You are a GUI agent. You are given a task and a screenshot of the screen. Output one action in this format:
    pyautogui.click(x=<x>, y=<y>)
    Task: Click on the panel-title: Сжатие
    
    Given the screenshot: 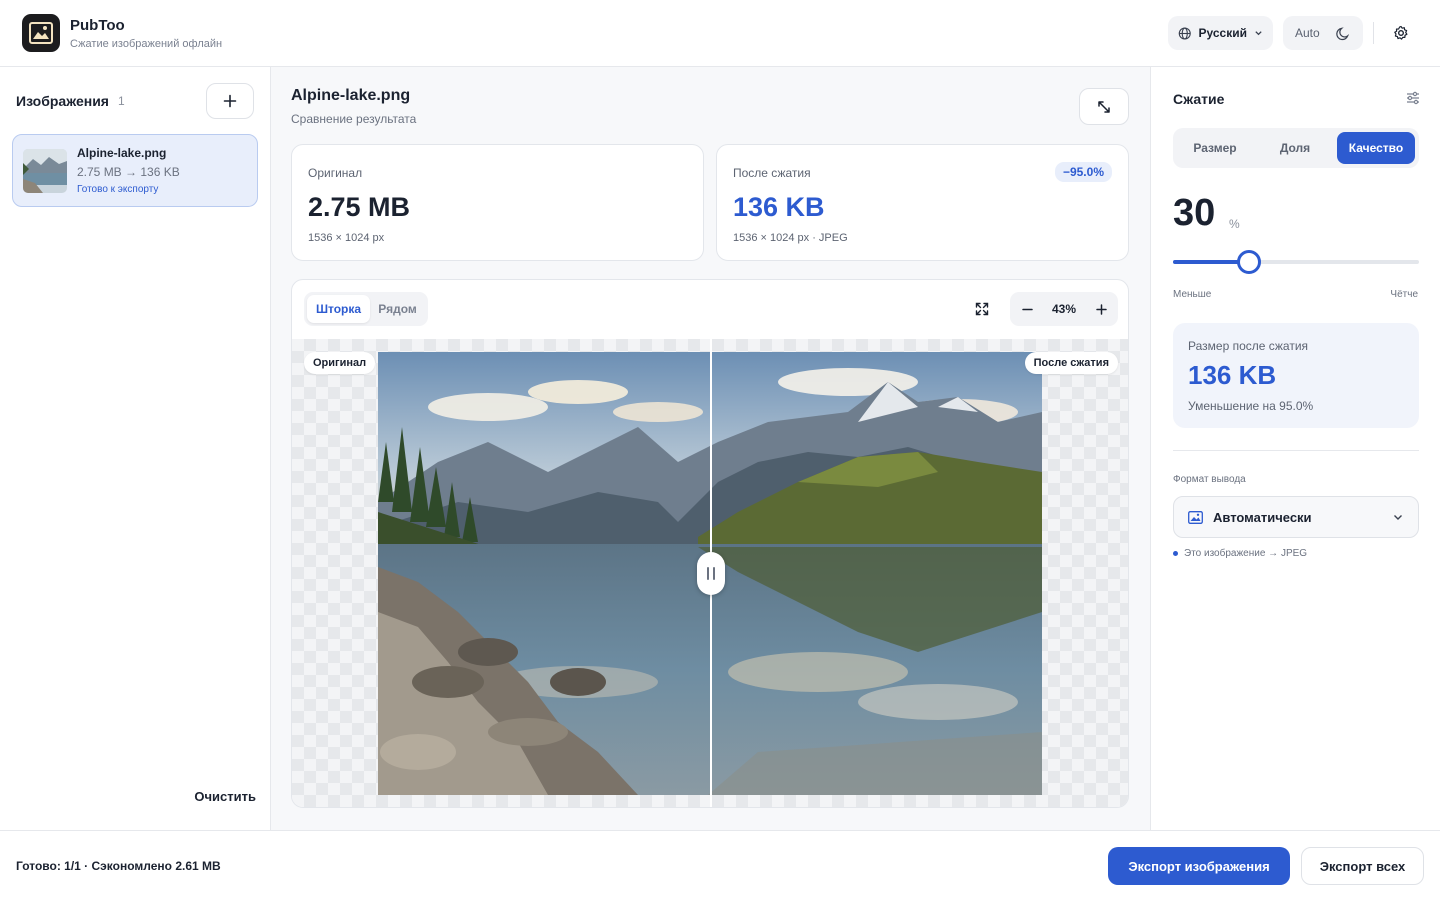 What is the action you would take?
    pyautogui.click(x=1199, y=99)
    